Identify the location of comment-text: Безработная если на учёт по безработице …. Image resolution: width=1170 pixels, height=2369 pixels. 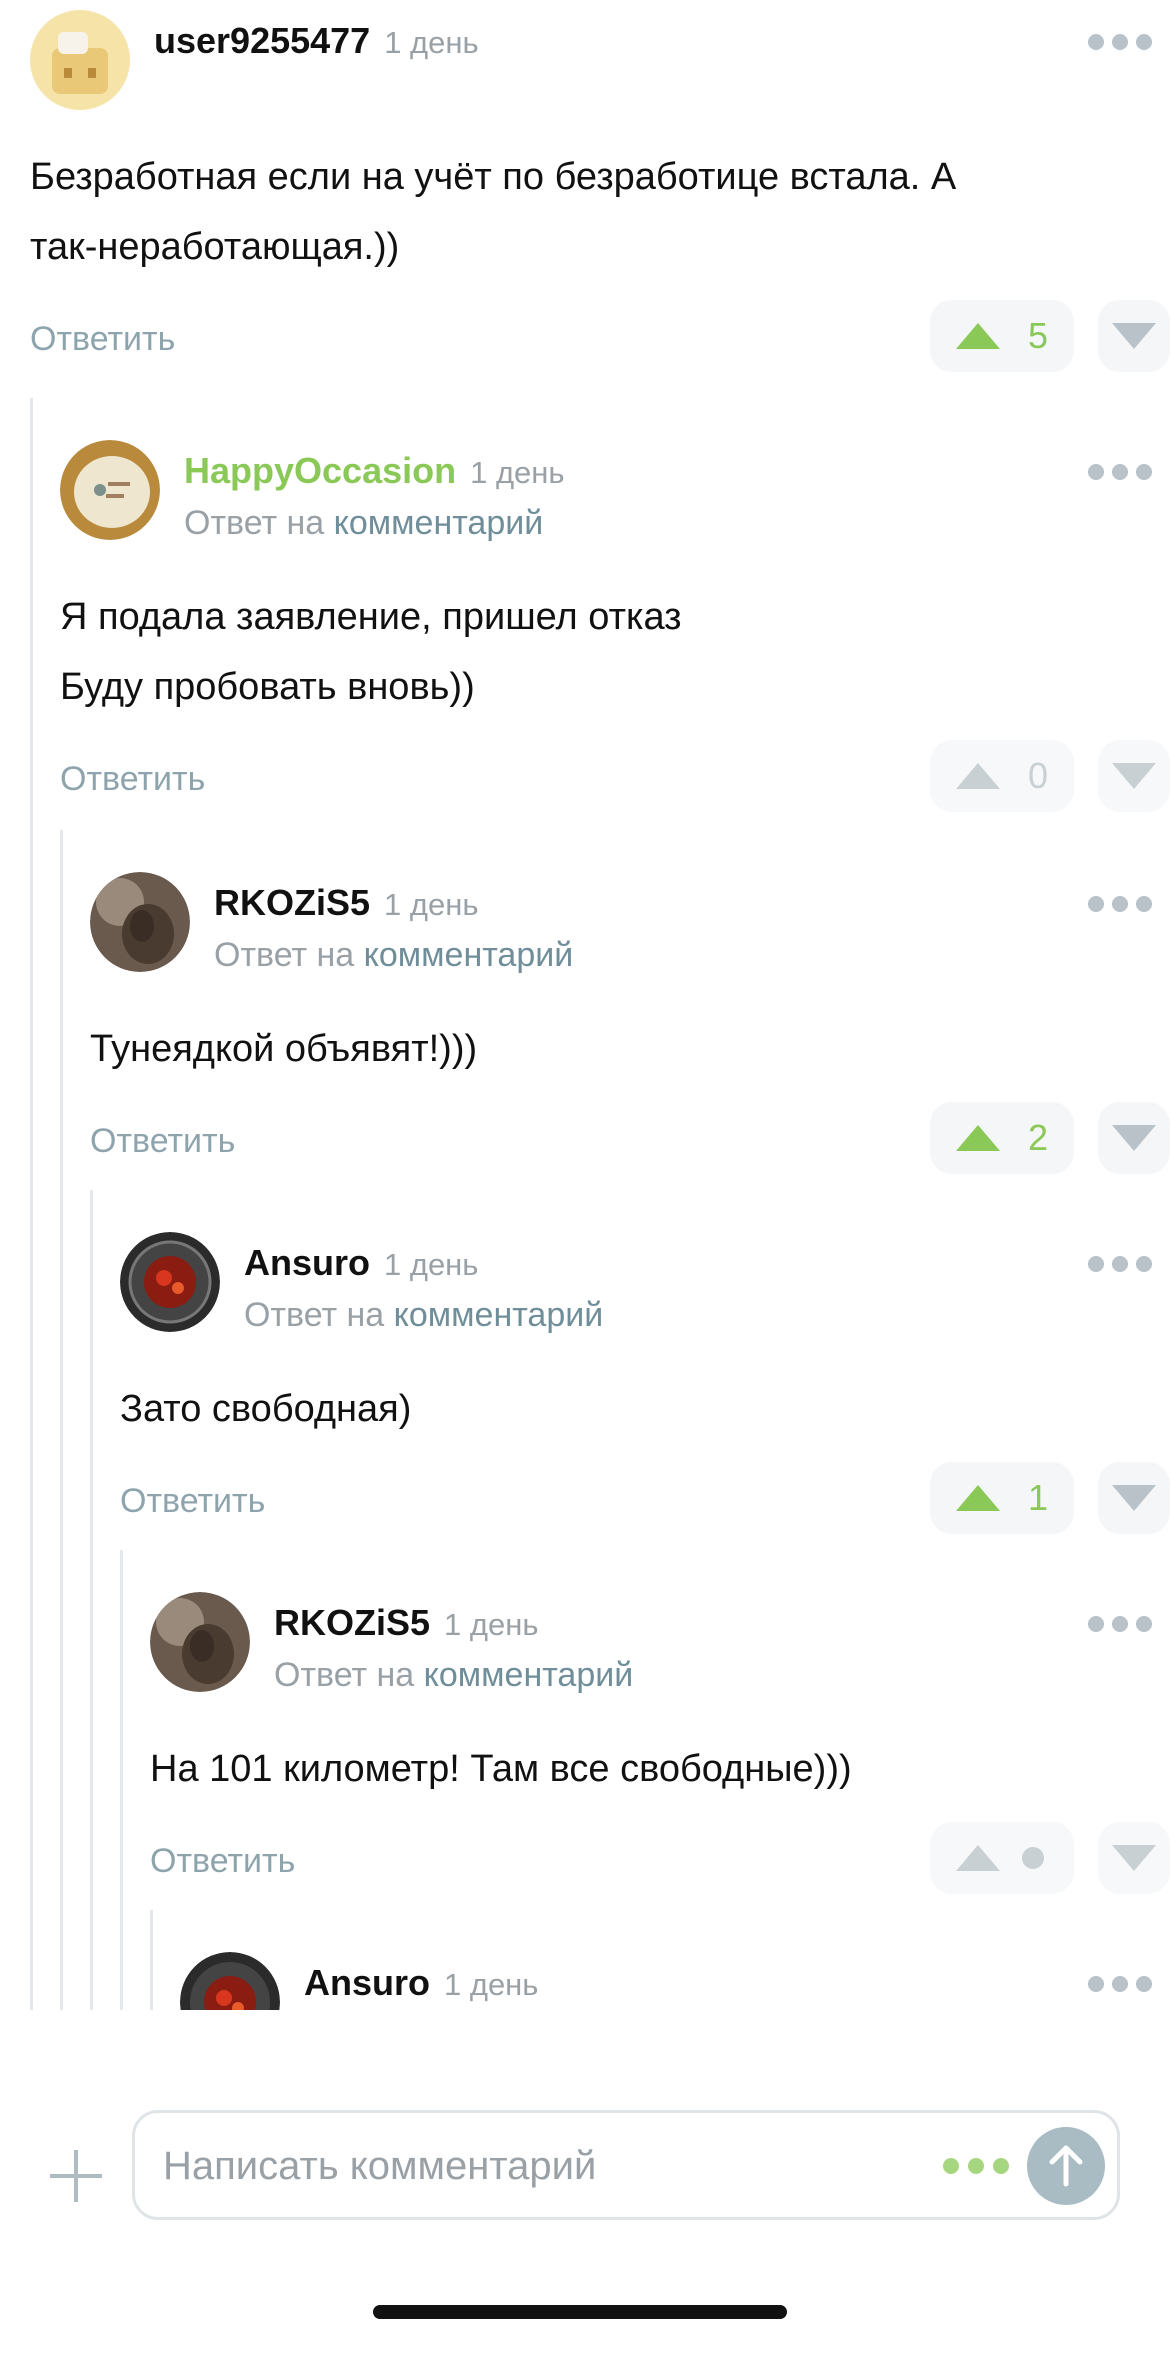
(493, 212).